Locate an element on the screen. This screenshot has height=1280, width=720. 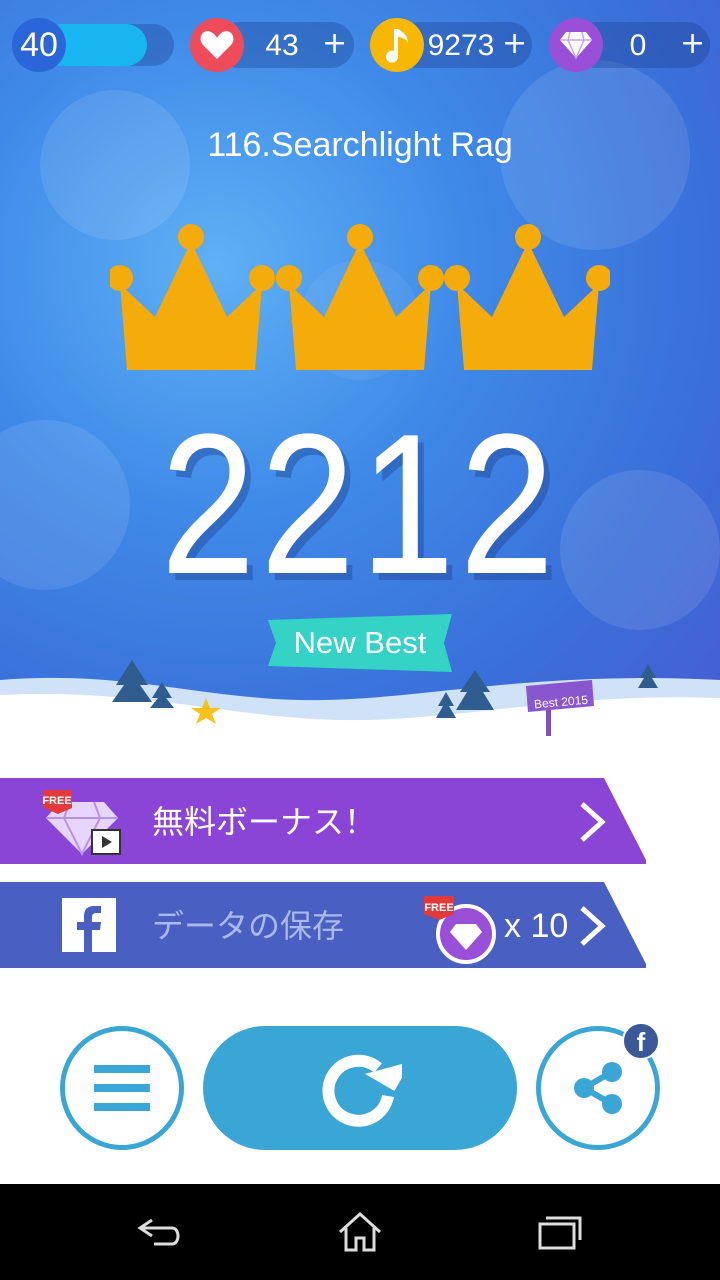
free-bonus-label: 無料ボーナス！ is located at coordinates (264, 822).